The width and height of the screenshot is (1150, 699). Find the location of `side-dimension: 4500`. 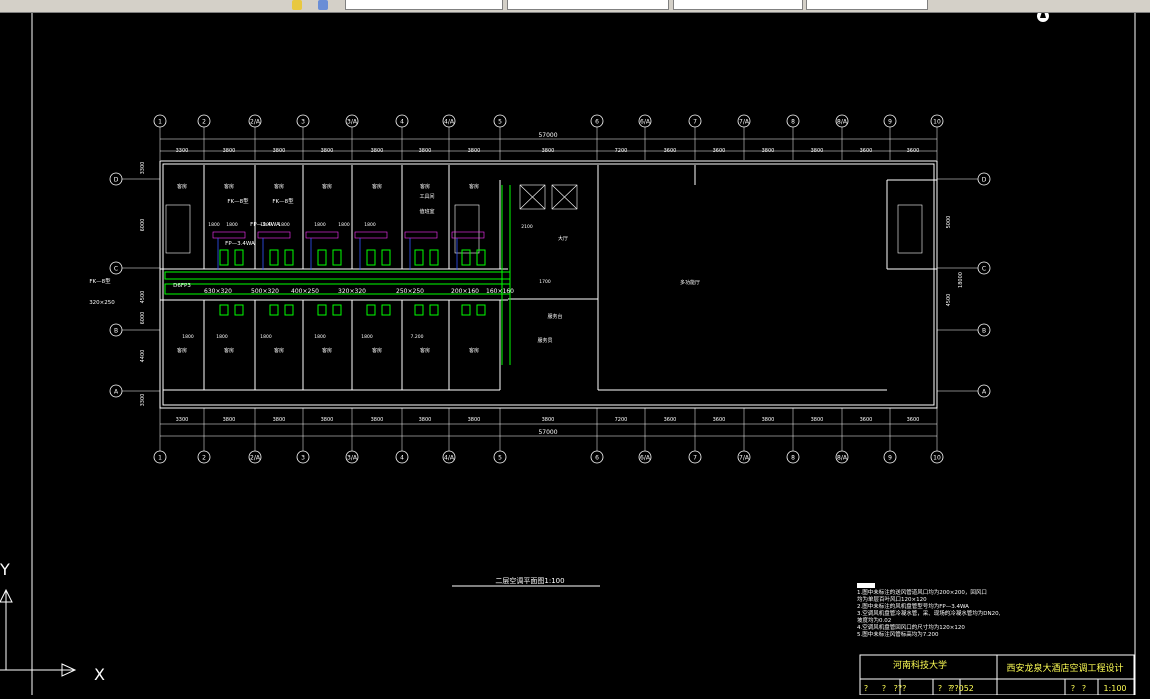

side-dimension: 4500 is located at coordinates (949, 300).